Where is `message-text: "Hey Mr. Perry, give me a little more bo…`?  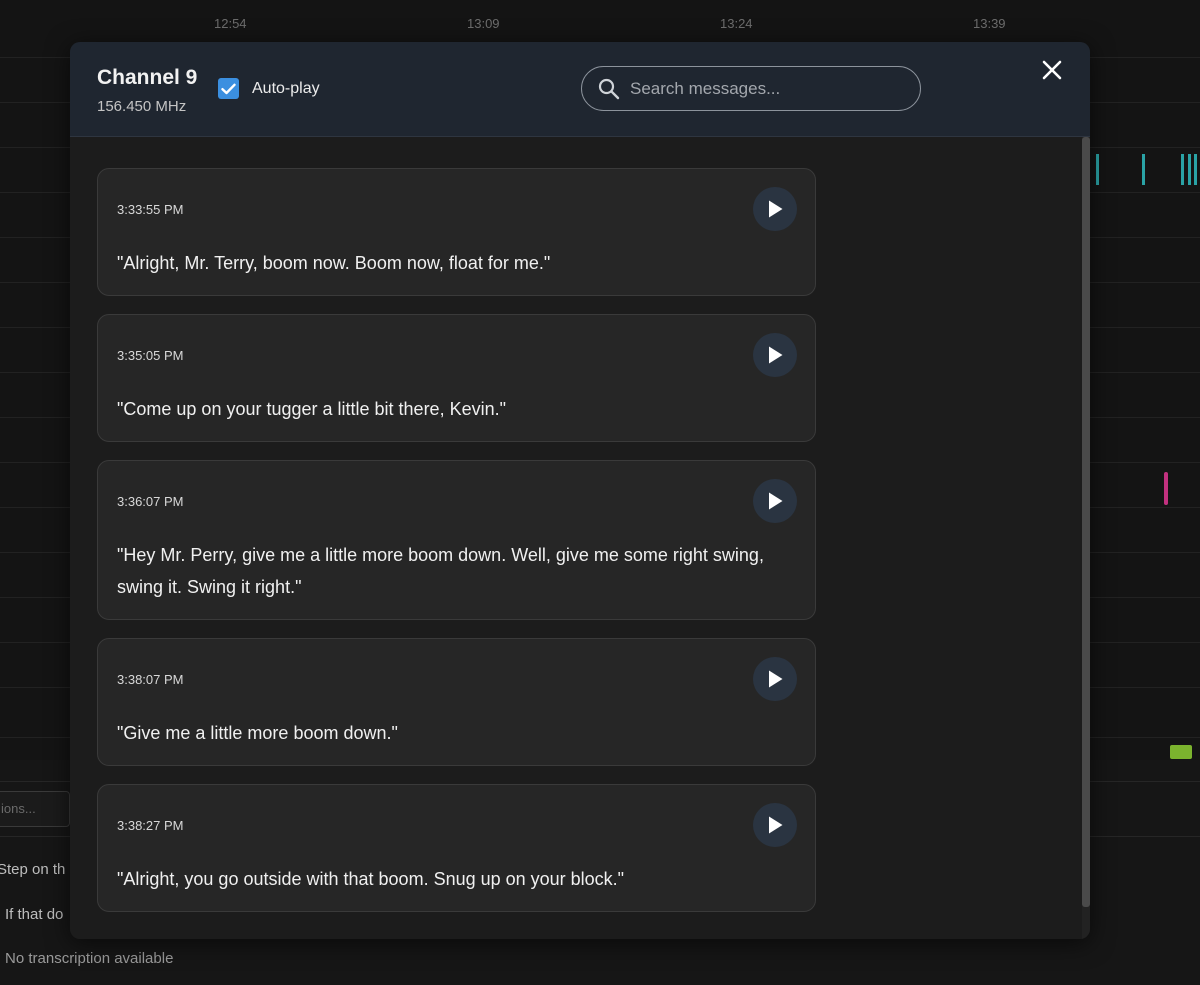
message-text: "Hey Mr. Perry, give me a little more bo… is located at coordinates (440, 571).